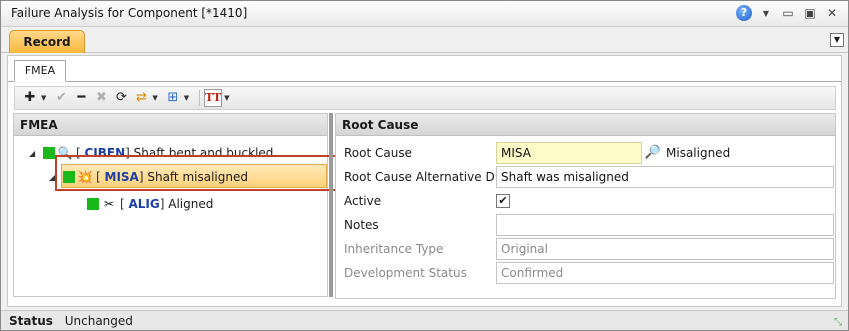 The height and width of the screenshot is (331, 849). What do you see at coordinates (665, 177) in the screenshot?
I see `alt-description-input: Shaft was misaligned` at bounding box center [665, 177].